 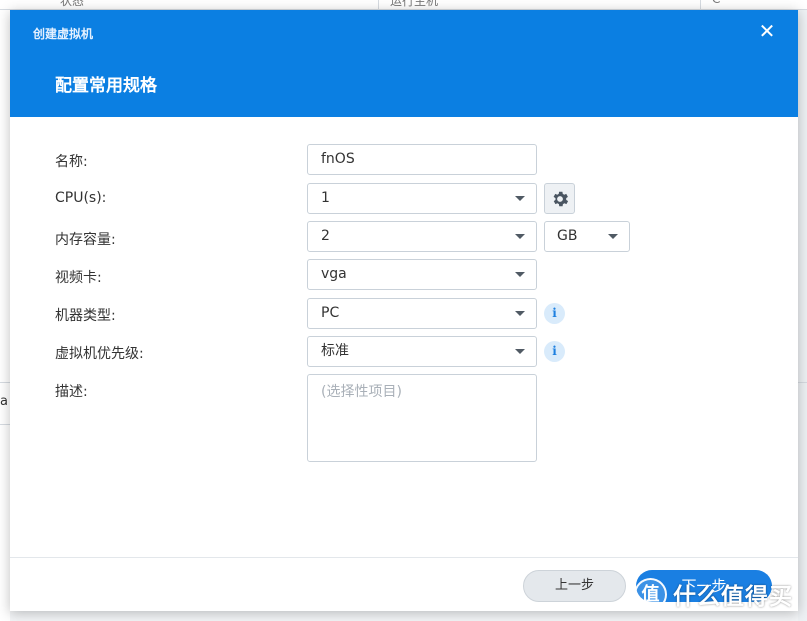 What do you see at coordinates (802, 315) in the screenshot?
I see `background-right-panel` at bounding box center [802, 315].